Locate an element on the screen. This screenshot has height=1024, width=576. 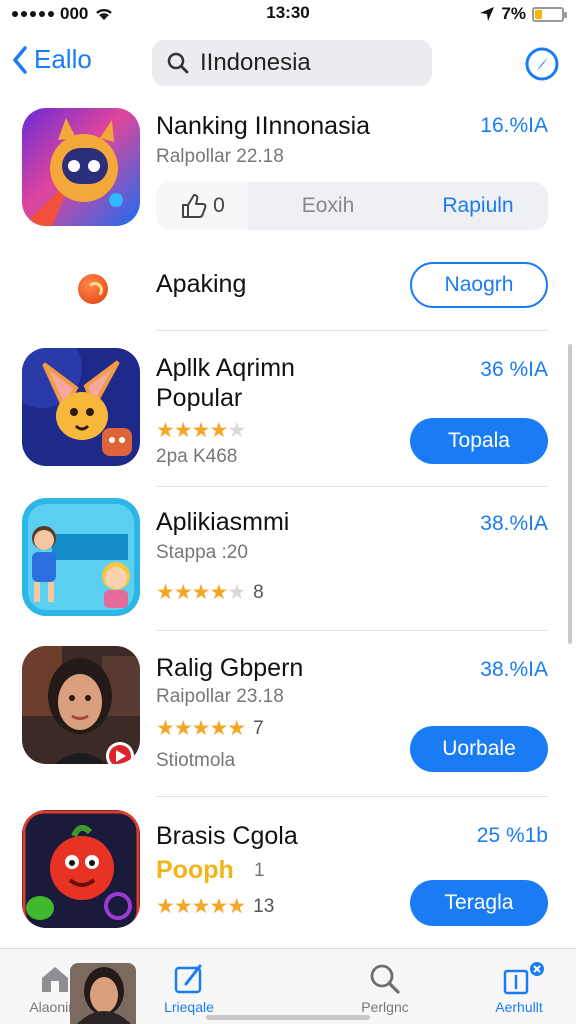
search-field: IIndonesia is located at coordinates (292, 63).